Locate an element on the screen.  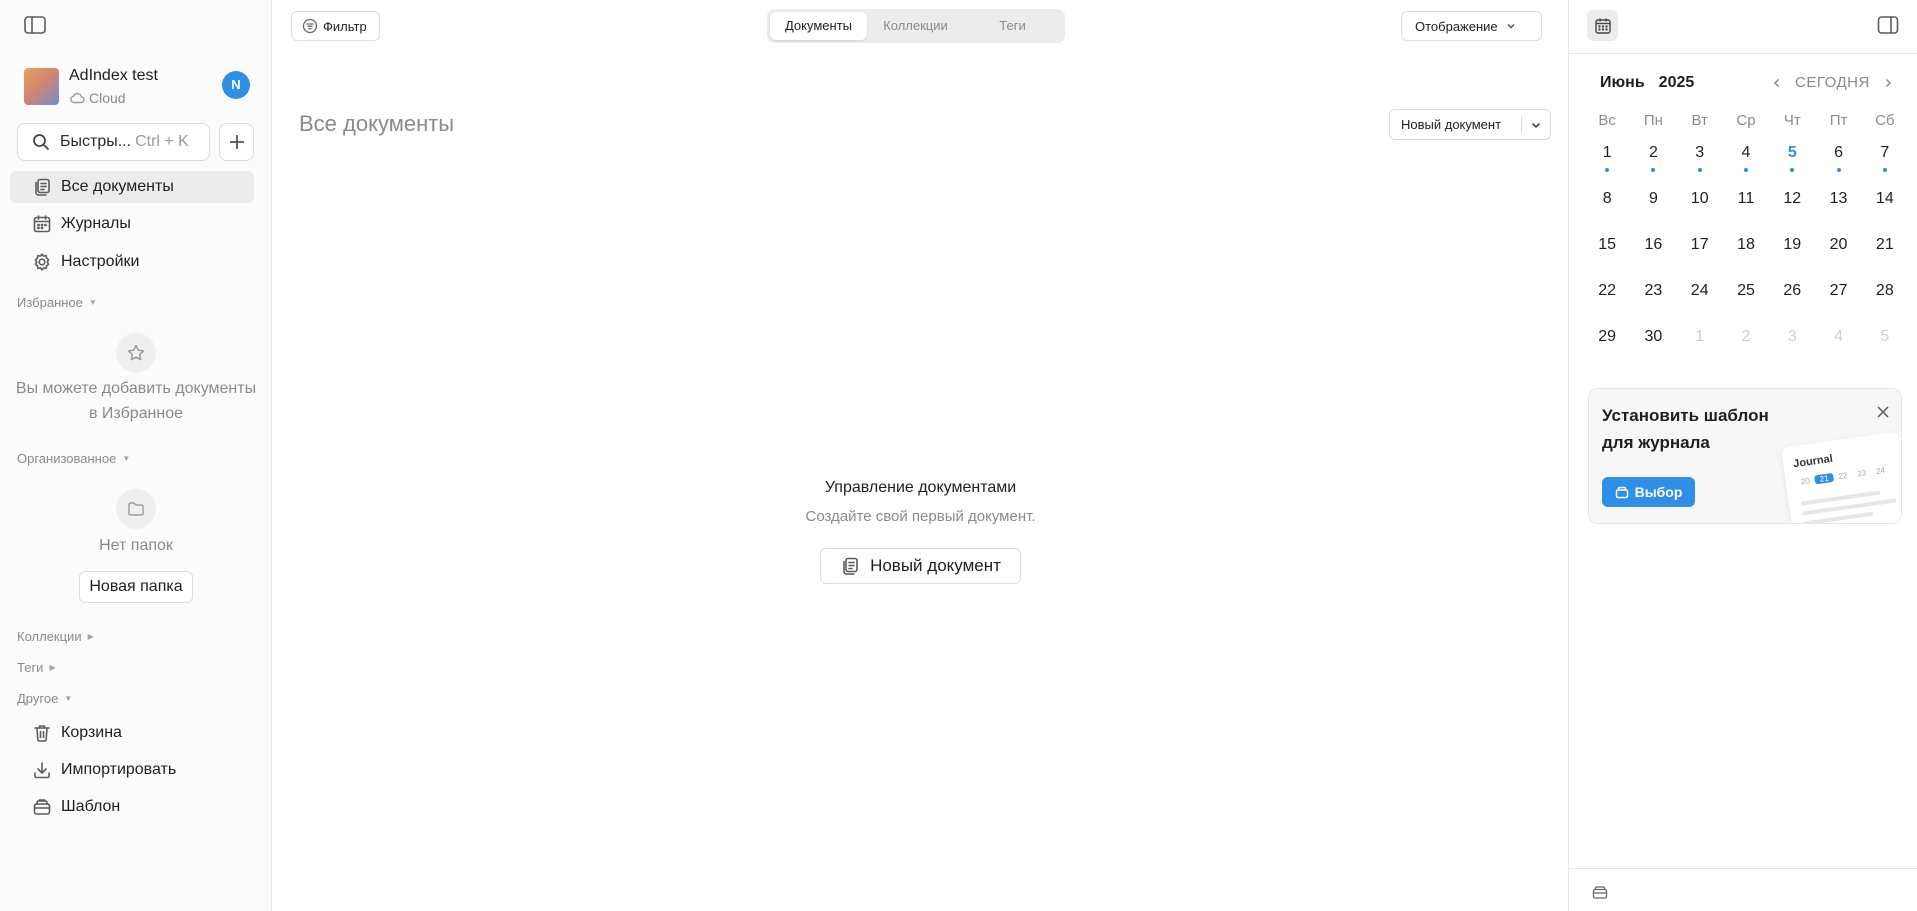
section-favorites: Избранное ▼ is located at coordinates (57, 302).